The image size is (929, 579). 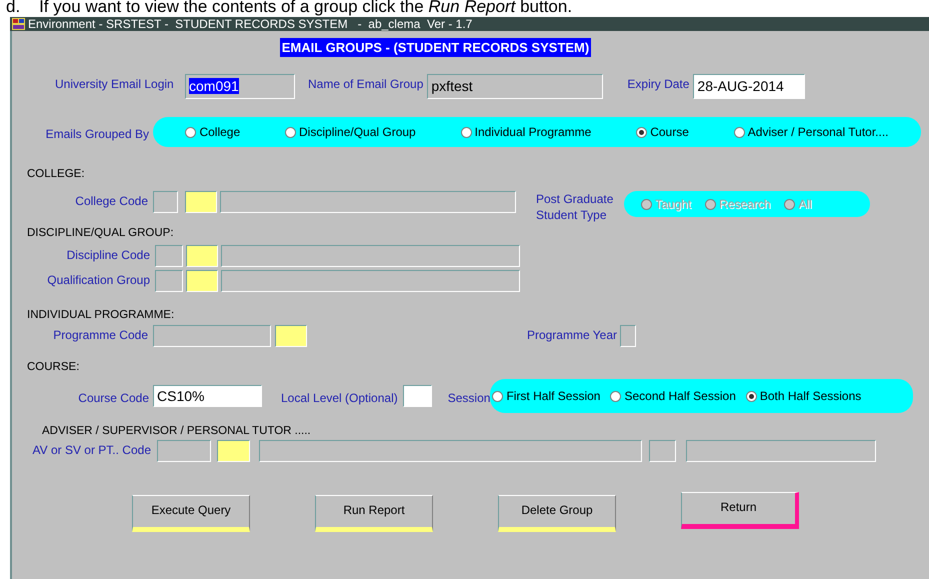 I want to click on group-name-field: pxftest, so click(x=515, y=86).